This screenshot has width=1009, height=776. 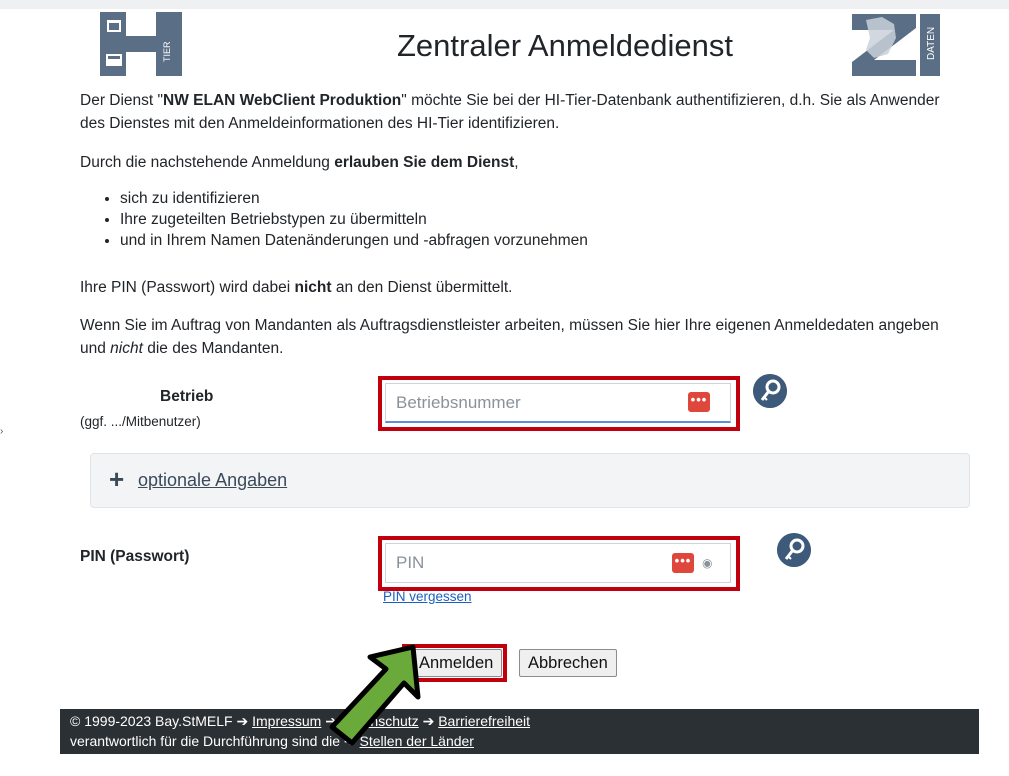 I want to click on svg-text: DATEN, so click(x=931, y=43).